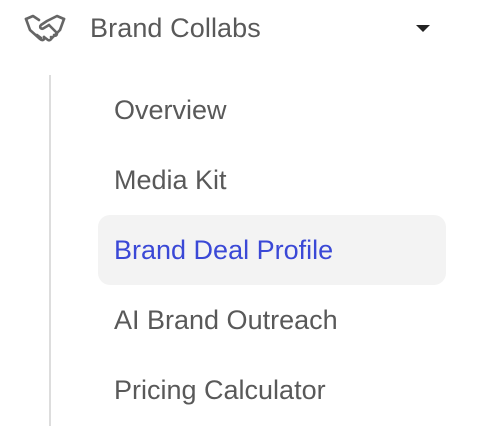 The height and width of the screenshot is (426, 478). I want to click on chevron-down-icon, so click(423, 28).